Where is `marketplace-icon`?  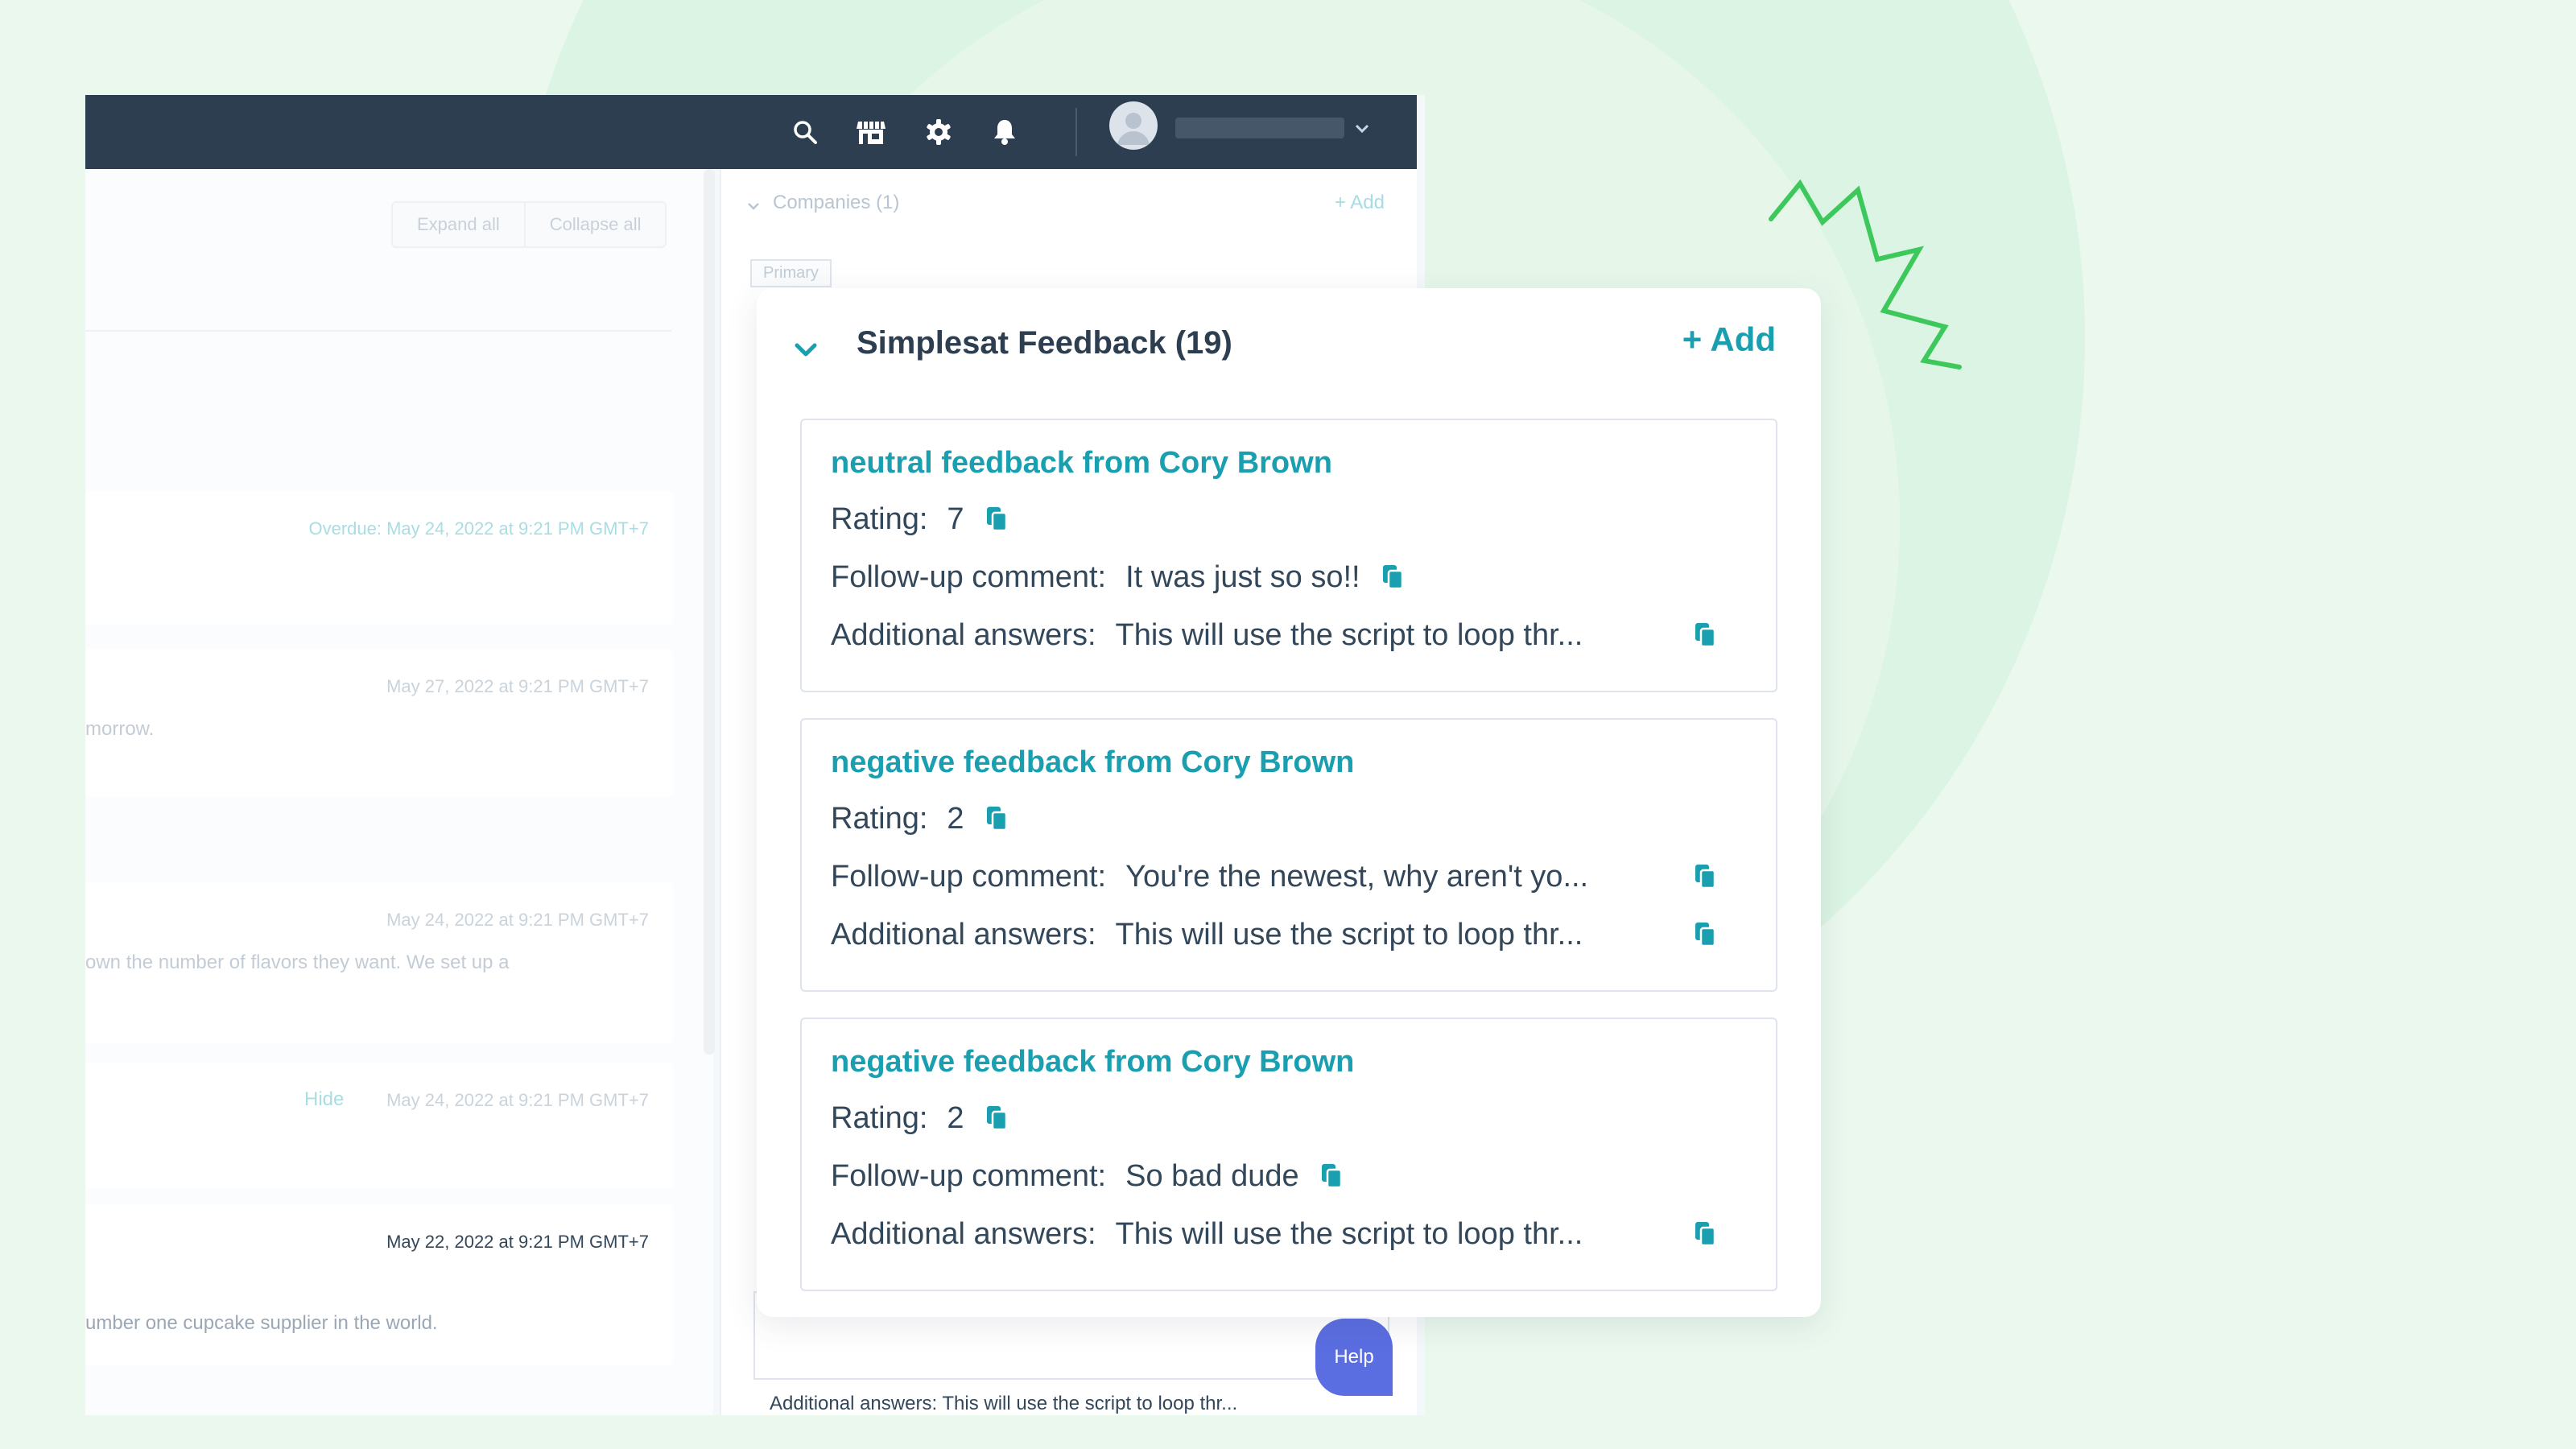 marketplace-icon is located at coordinates (871, 132).